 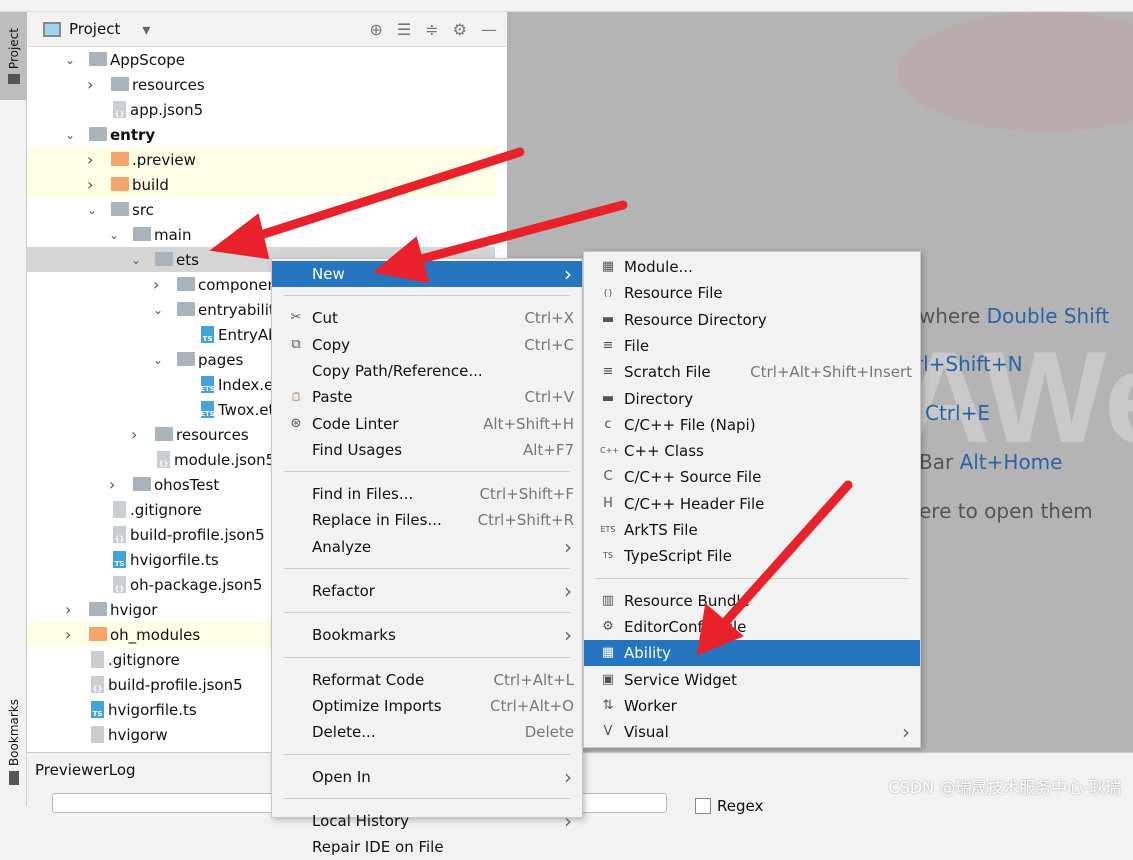 What do you see at coordinates (138, 734) in the screenshot?
I see `tree-item-label: hvigorw` at bounding box center [138, 734].